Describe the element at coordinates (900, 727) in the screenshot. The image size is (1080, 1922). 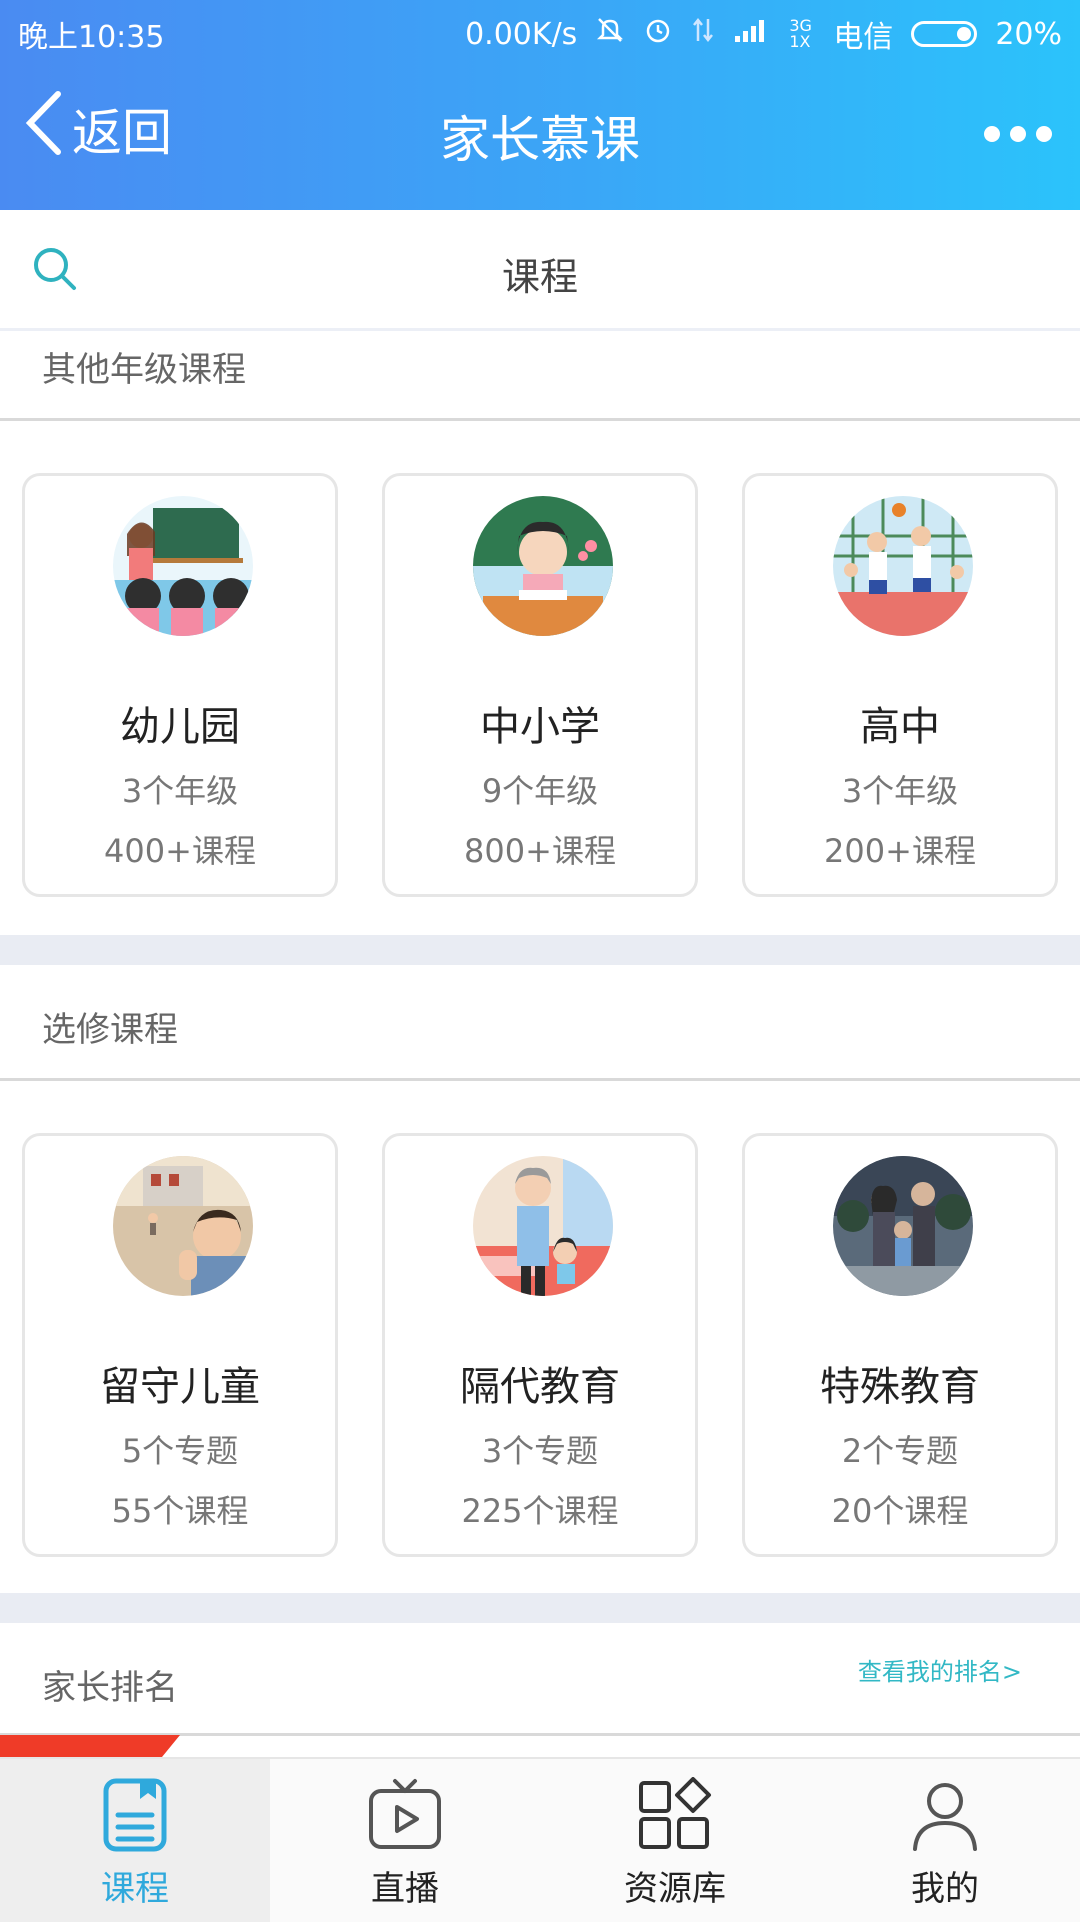
I see `card-title: 高中` at that location.